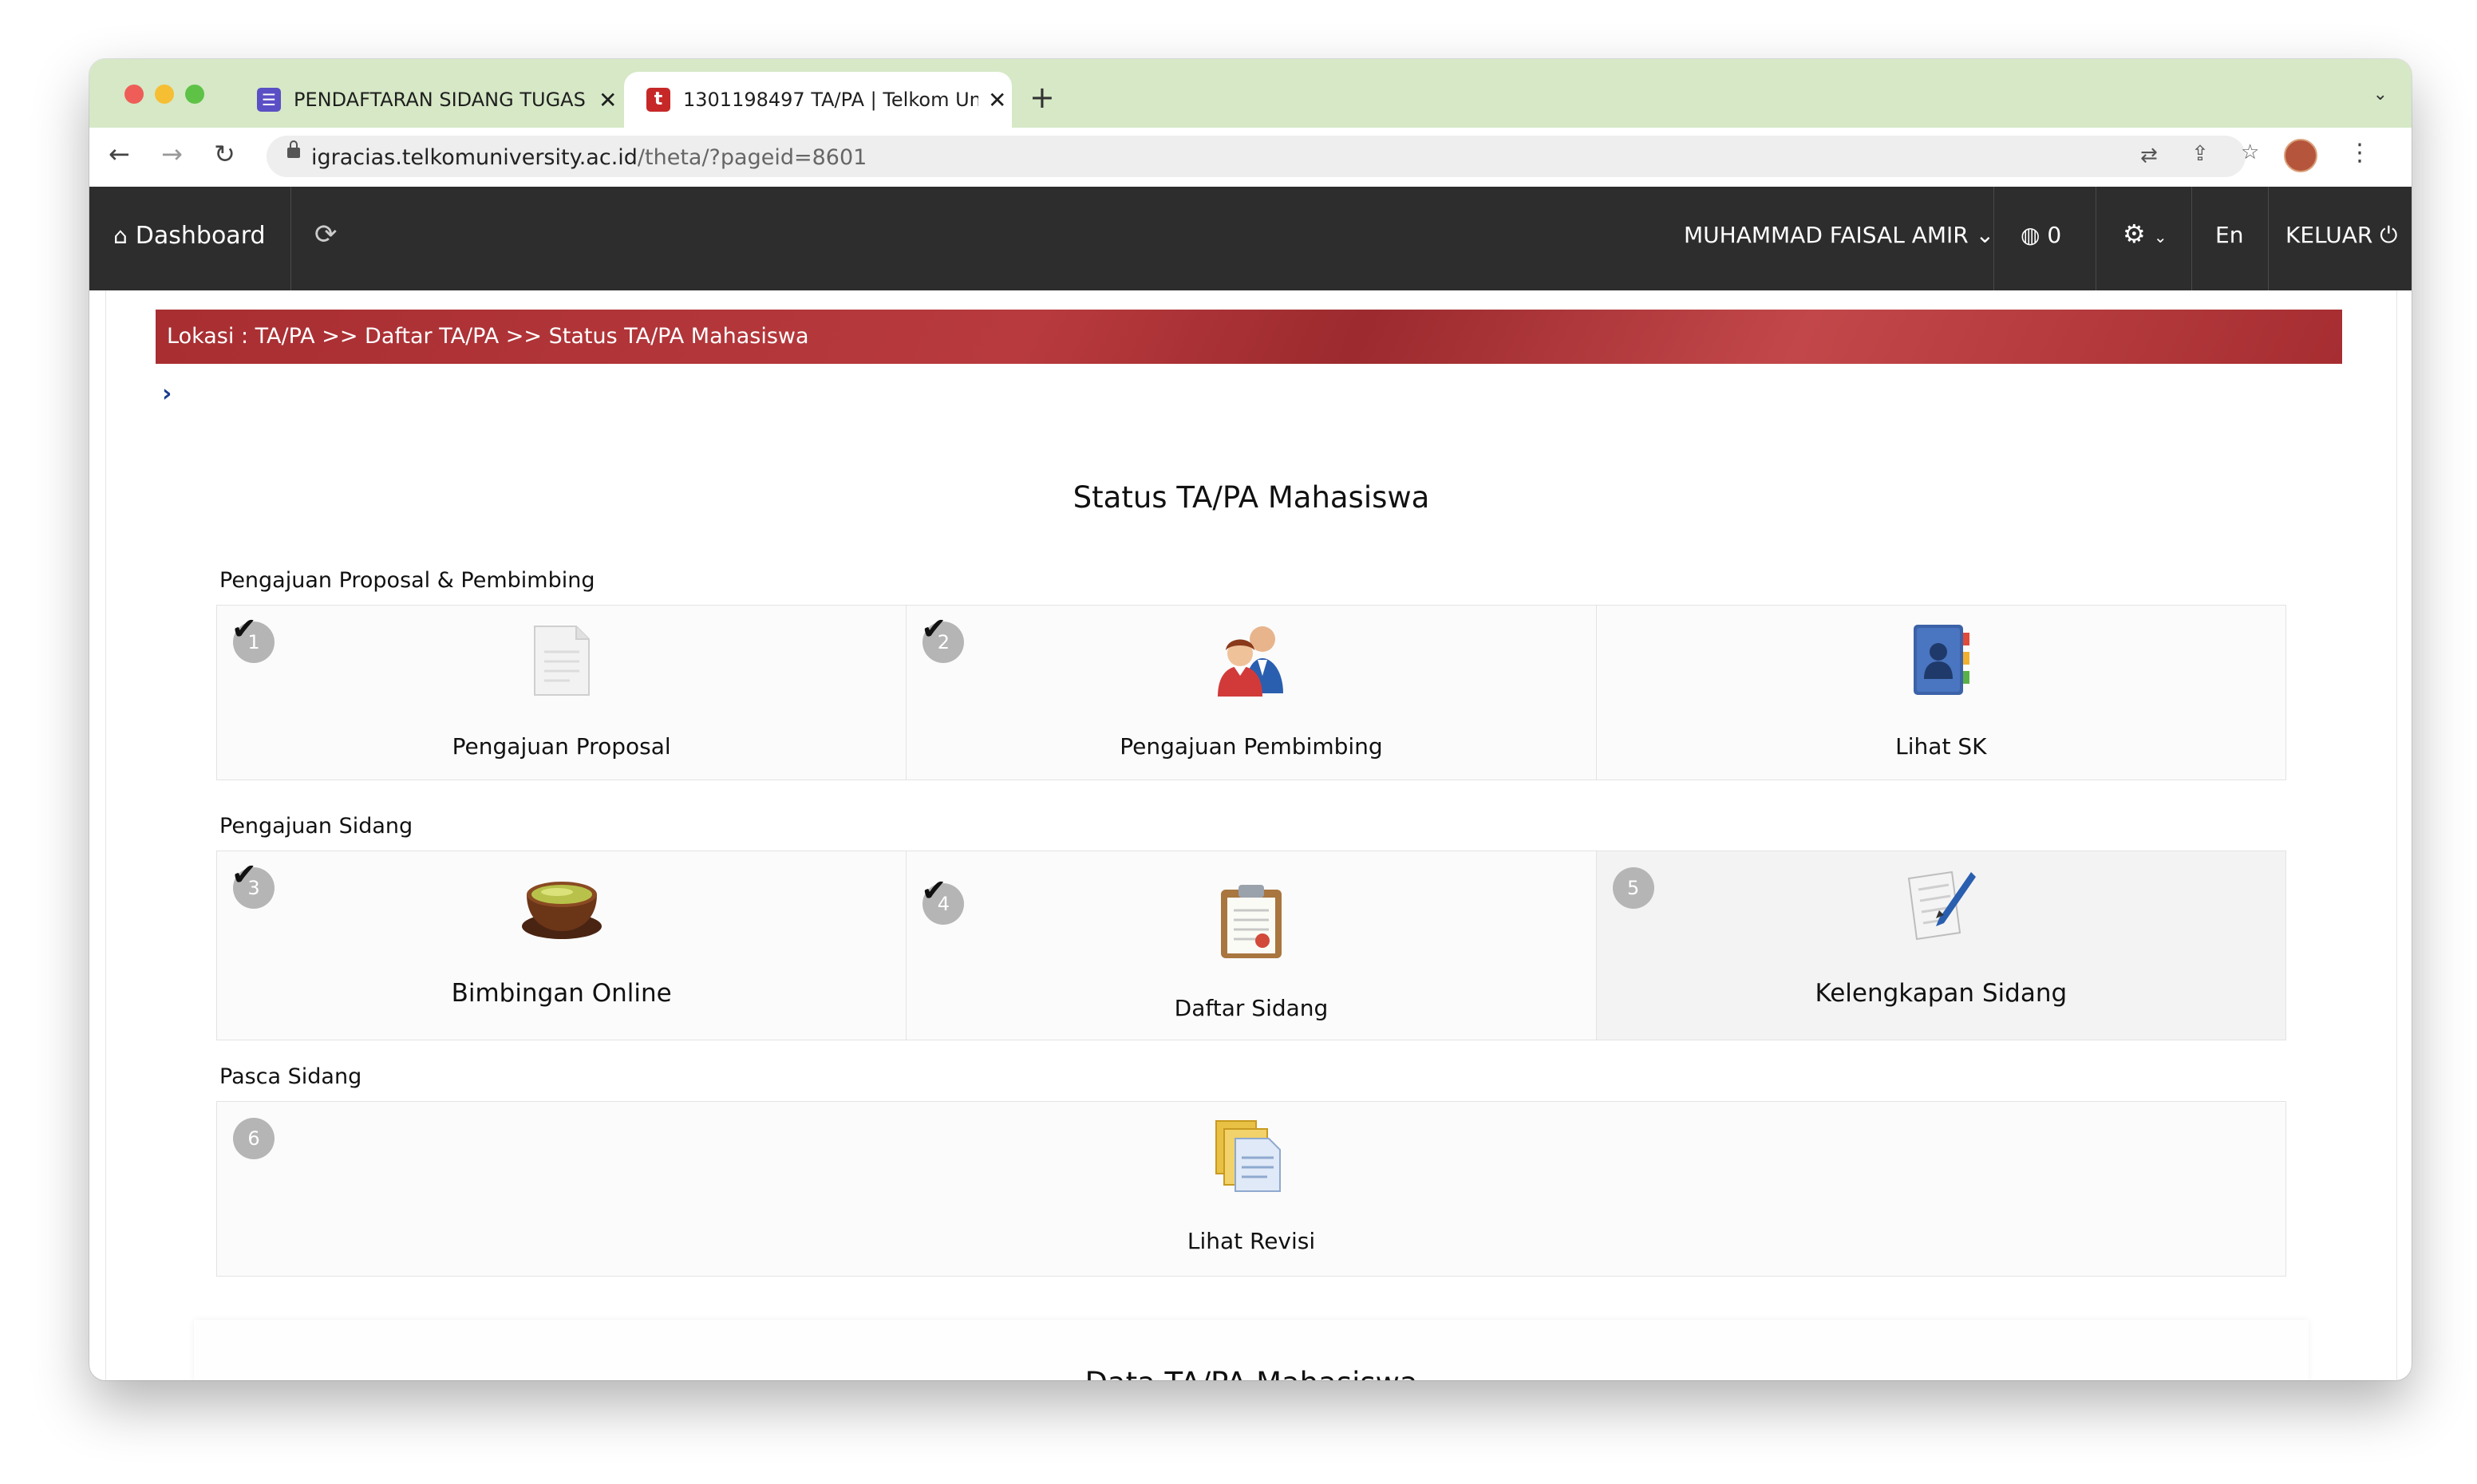 Image resolution: width=2477 pixels, height=1484 pixels. Describe the element at coordinates (1941, 746) in the screenshot. I see `step-label: Lihat SK` at that location.